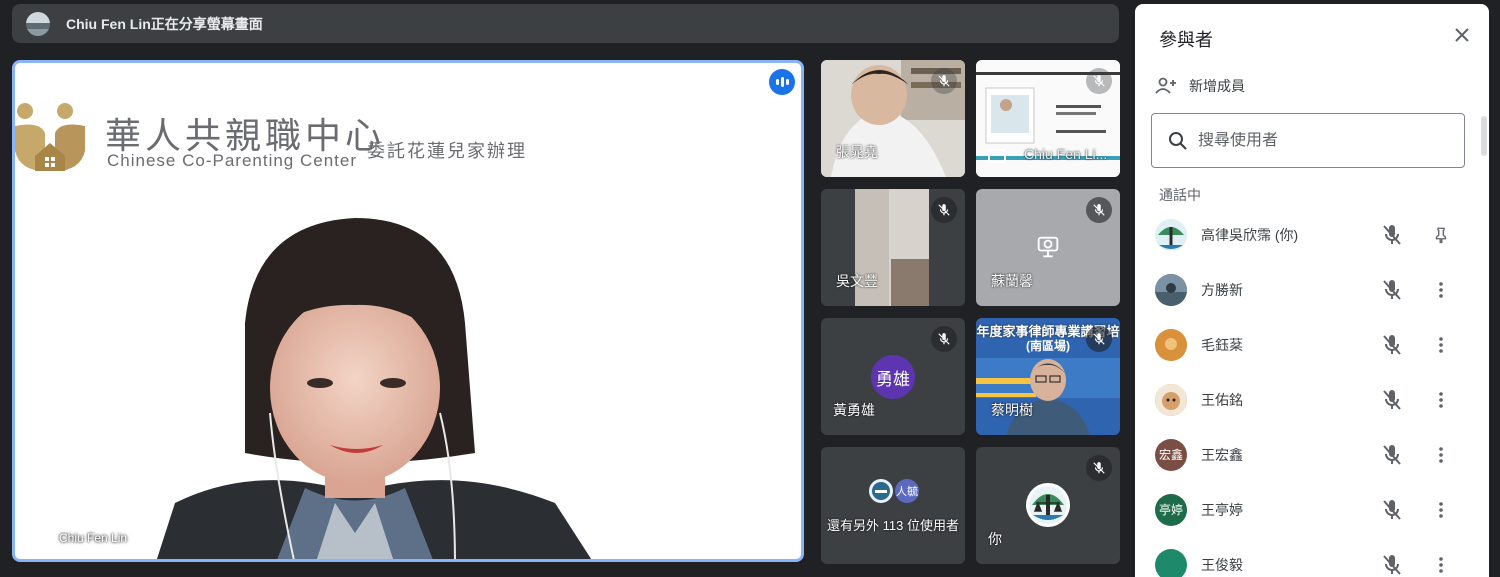 The image size is (1500, 577). Describe the element at coordinates (38, 23) in the screenshot. I see `presenter-avatar` at that location.